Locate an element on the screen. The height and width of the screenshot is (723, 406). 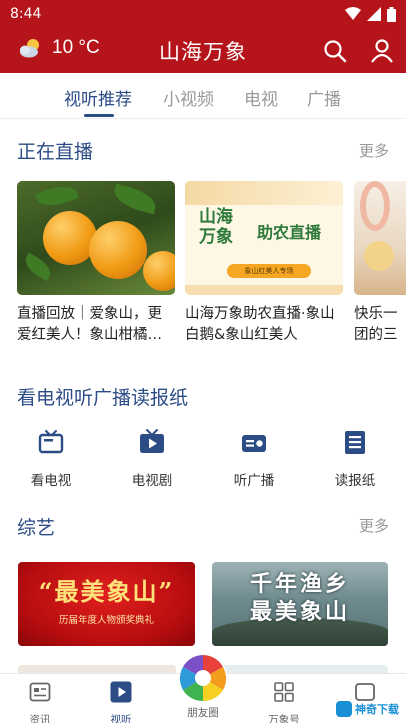
play-icon is located at coordinates (121, 692).